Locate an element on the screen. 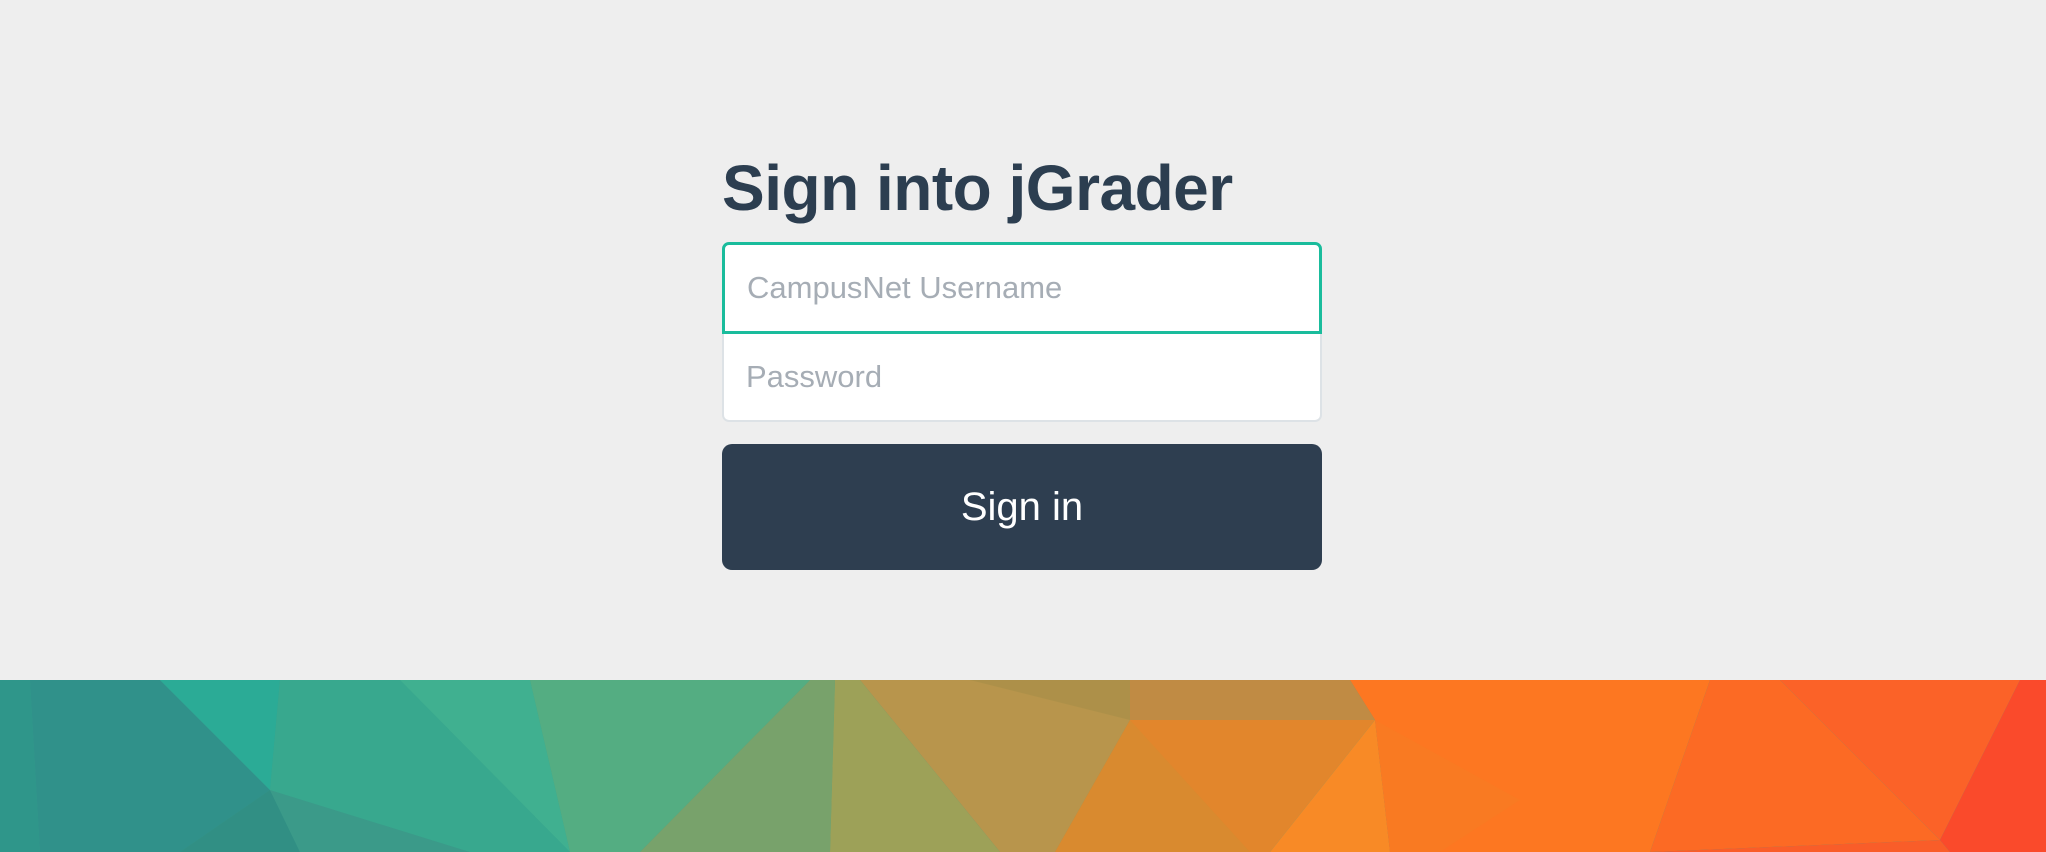  username-field is located at coordinates (1022, 288).